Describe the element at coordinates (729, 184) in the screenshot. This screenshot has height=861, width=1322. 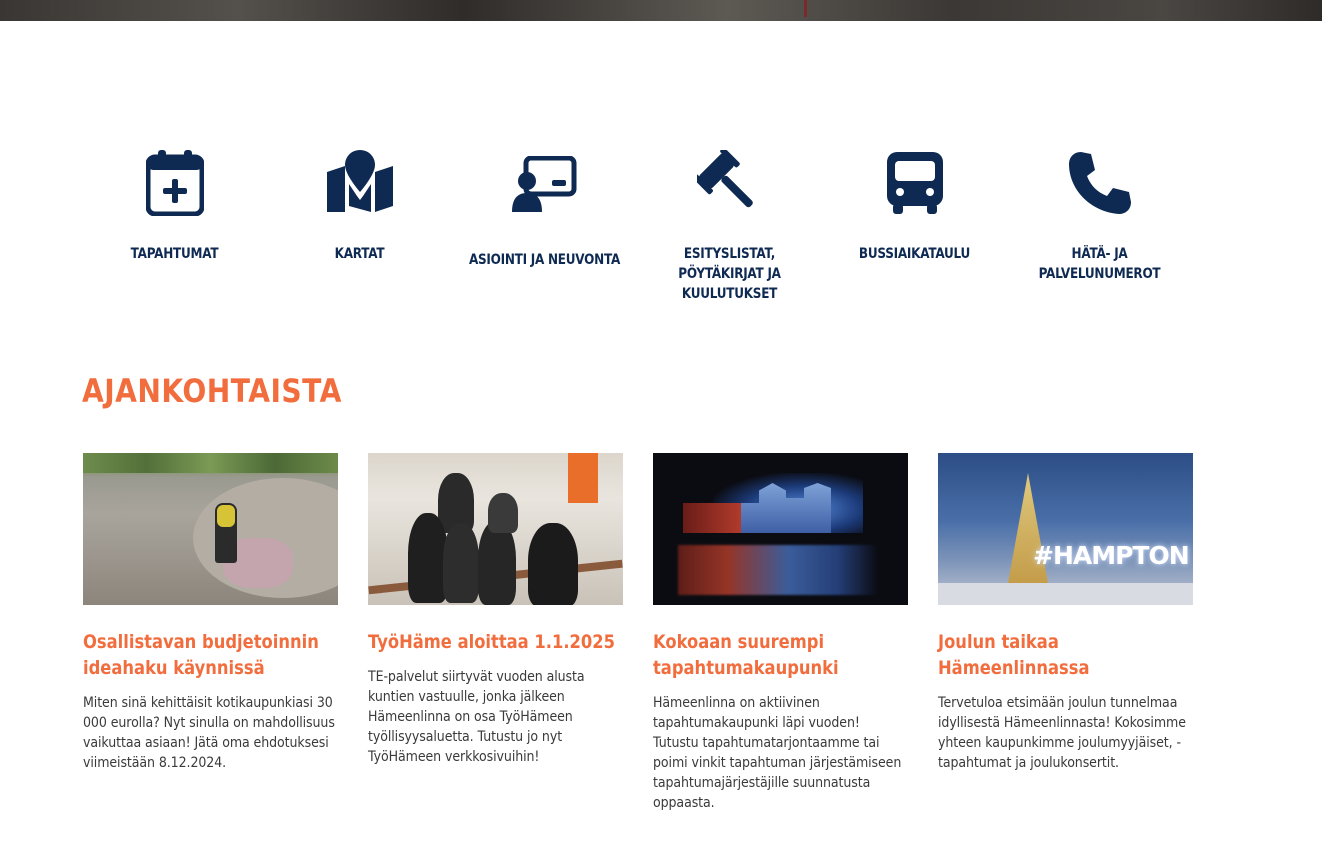
I see `gavel-icon` at that location.